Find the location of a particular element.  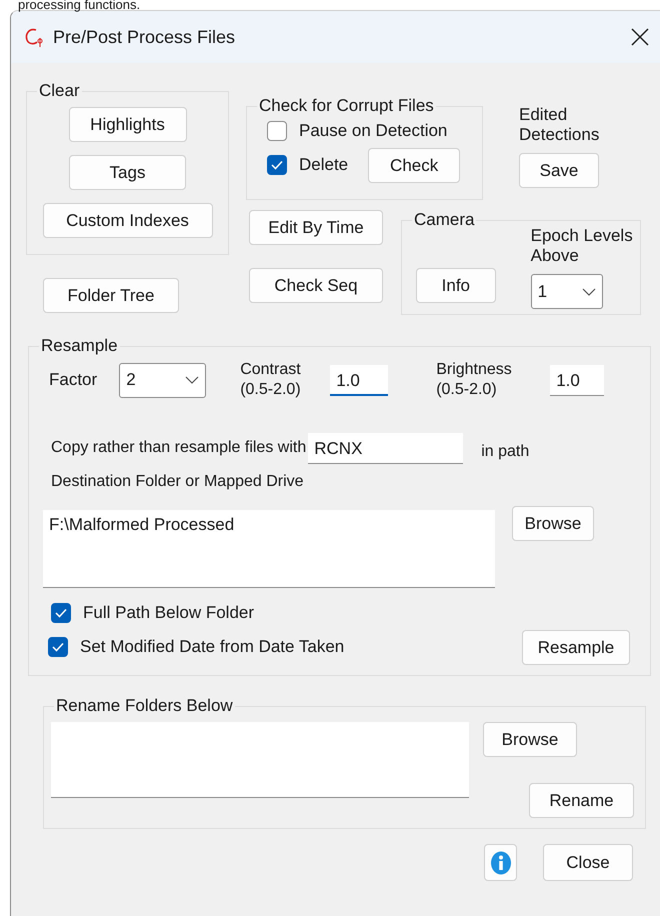

save-button: Save is located at coordinates (559, 170).